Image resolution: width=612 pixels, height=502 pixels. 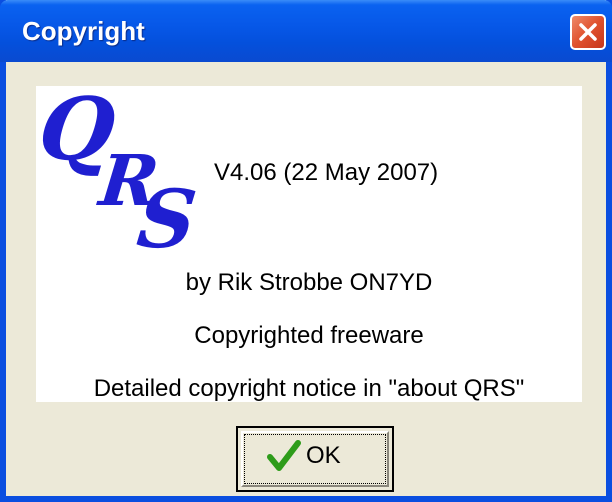 I want to click on notice-text: Detailed copyright notice in "about QRS", so click(x=309, y=388).